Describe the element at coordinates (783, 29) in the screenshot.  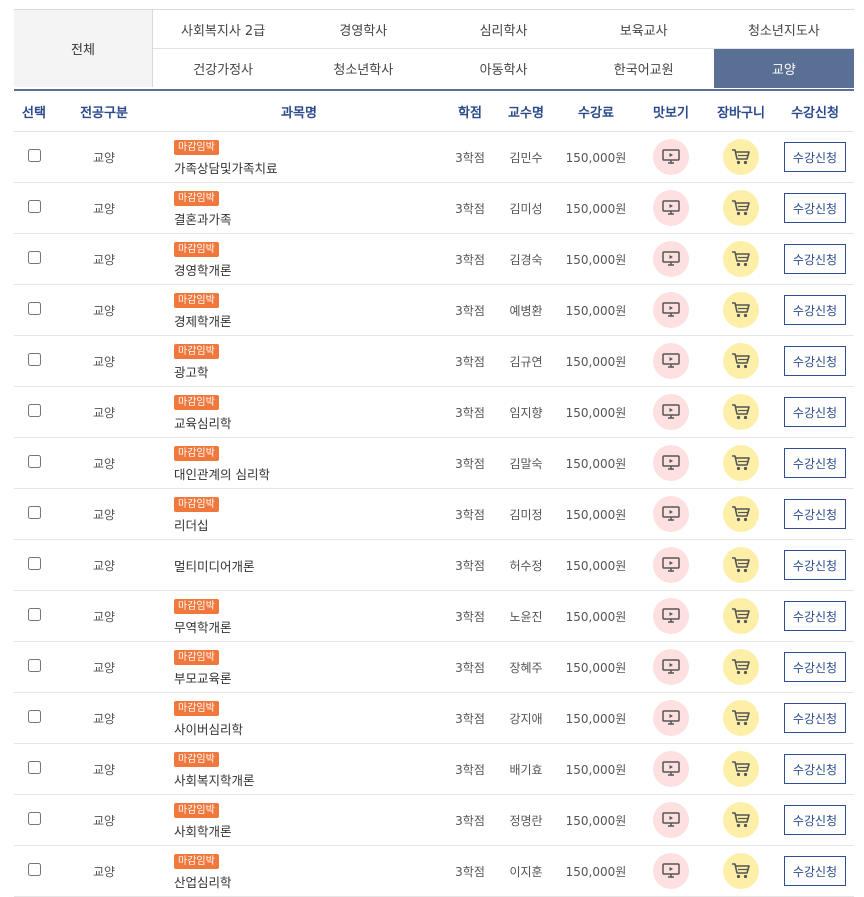
I see `tab-row1-4: 청소년지도사` at that location.